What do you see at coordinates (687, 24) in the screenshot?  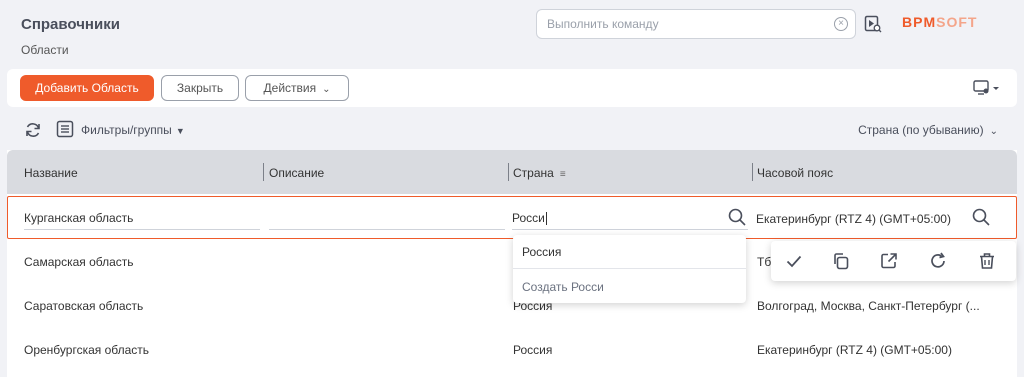 I see `command-input` at bounding box center [687, 24].